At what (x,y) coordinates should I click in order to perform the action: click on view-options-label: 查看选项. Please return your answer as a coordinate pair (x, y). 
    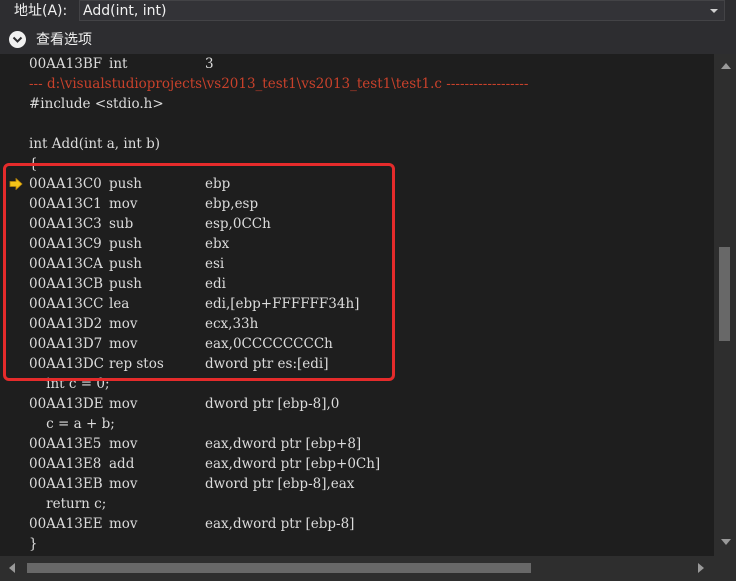
    Looking at the image, I should click on (64, 40).